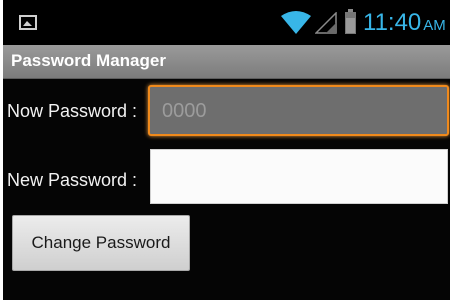 This screenshot has width=454, height=304. I want to click on signal-icon, so click(326, 23).